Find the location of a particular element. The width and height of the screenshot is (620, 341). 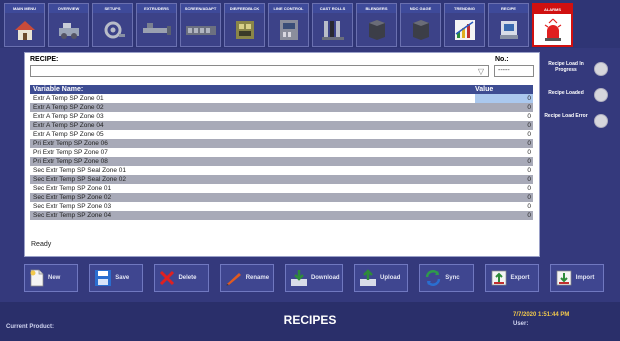

user-label: User: is located at coordinates (521, 324).